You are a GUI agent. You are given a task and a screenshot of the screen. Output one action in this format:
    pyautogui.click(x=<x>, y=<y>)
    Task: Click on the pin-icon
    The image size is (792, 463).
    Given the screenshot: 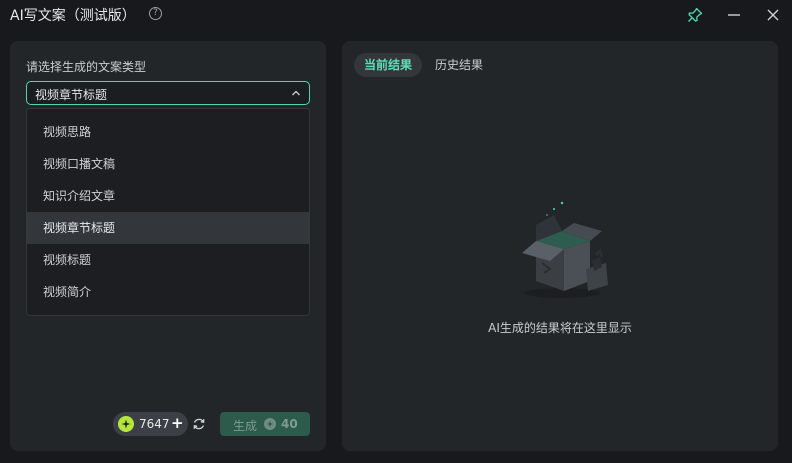 What is the action you would take?
    pyautogui.click(x=695, y=14)
    